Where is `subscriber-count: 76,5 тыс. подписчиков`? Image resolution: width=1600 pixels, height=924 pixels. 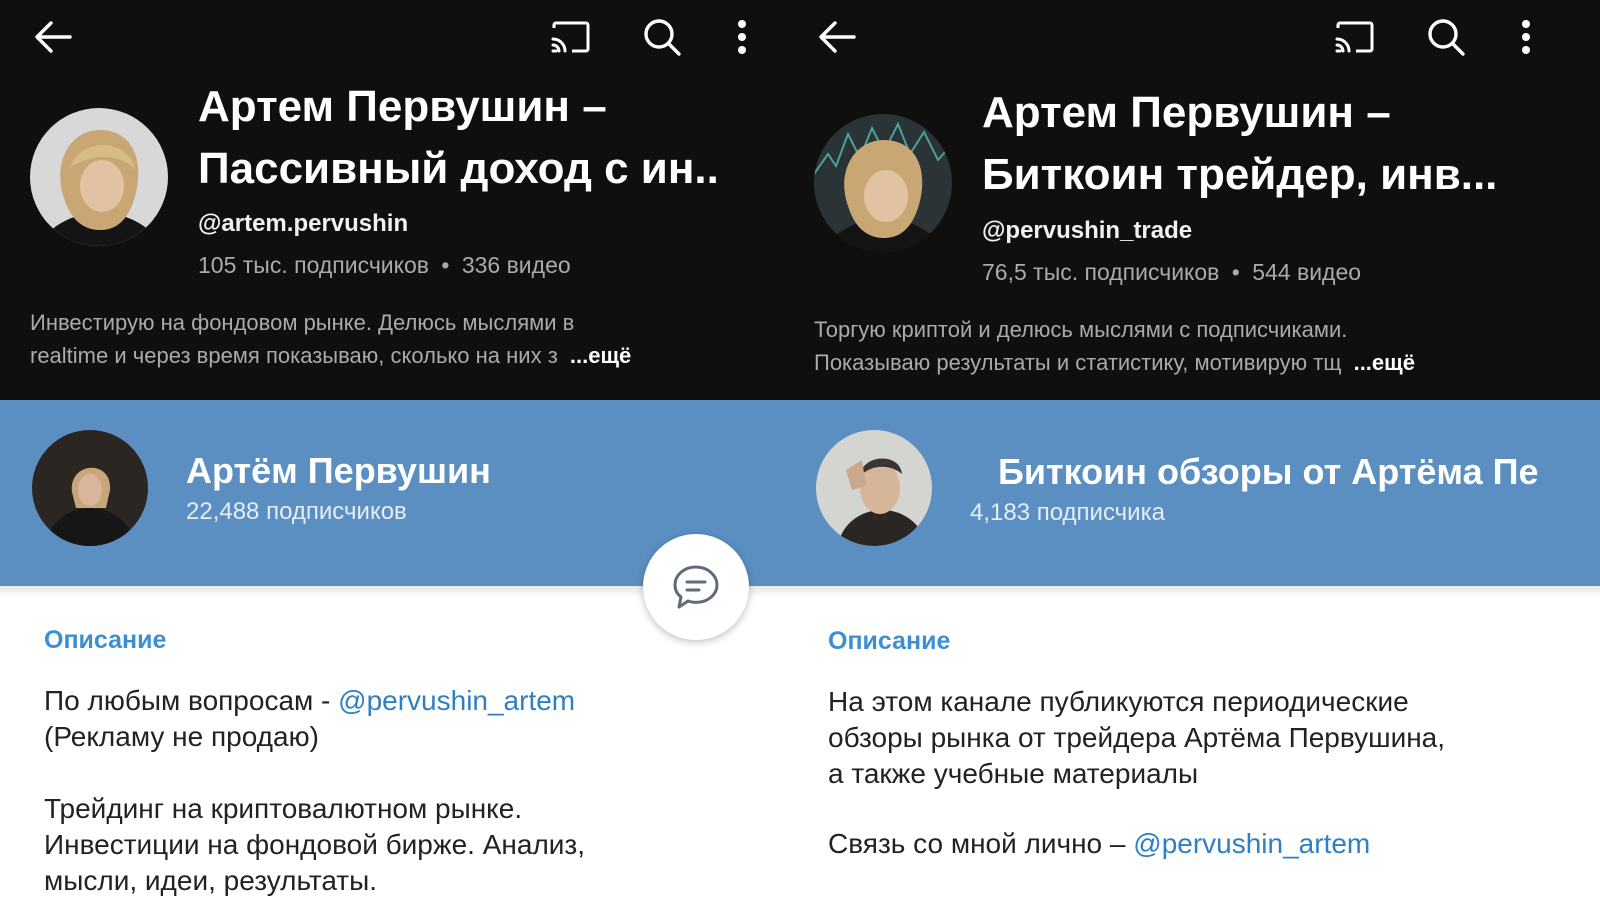
subscriber-count: 76,5 тыс. подписчиков is located at coordinates (1101, 272).